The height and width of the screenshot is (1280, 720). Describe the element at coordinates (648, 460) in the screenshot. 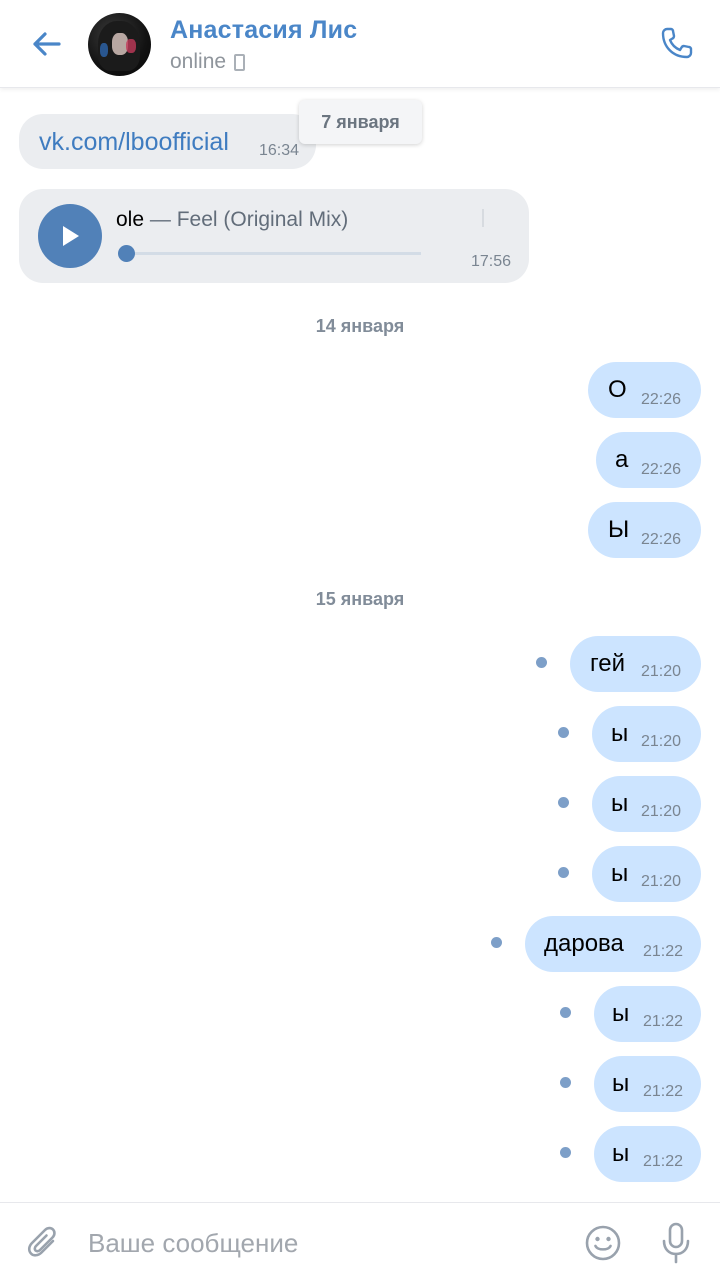

I see `outgoing-message: а 22:26` at that location.